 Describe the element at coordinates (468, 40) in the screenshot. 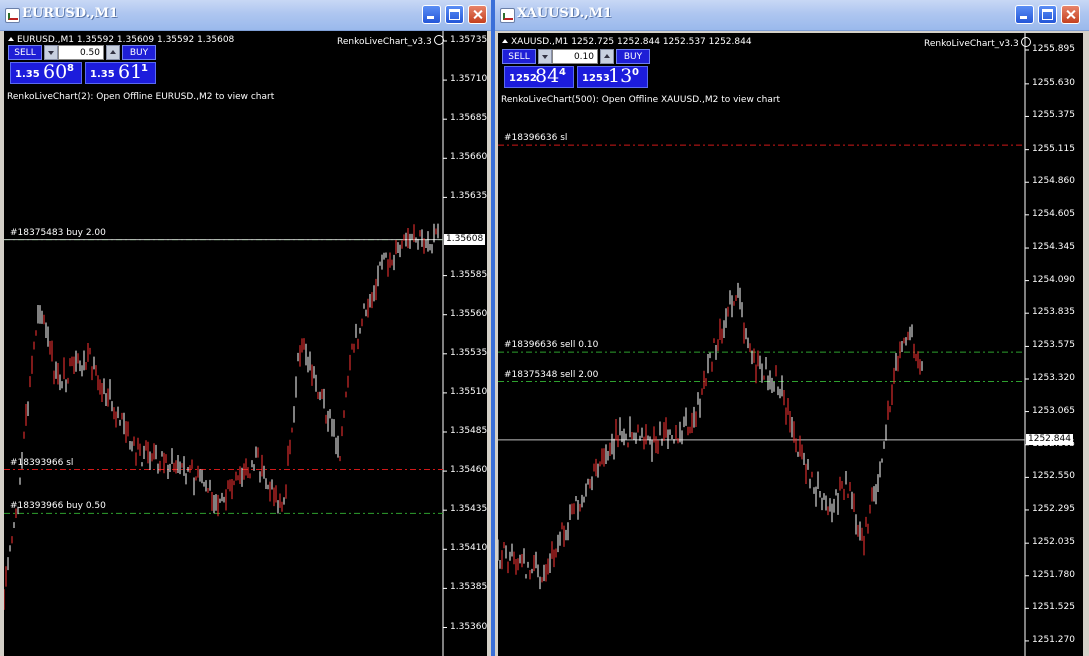

I see `axis-tick-label: 1.35735` at that location.